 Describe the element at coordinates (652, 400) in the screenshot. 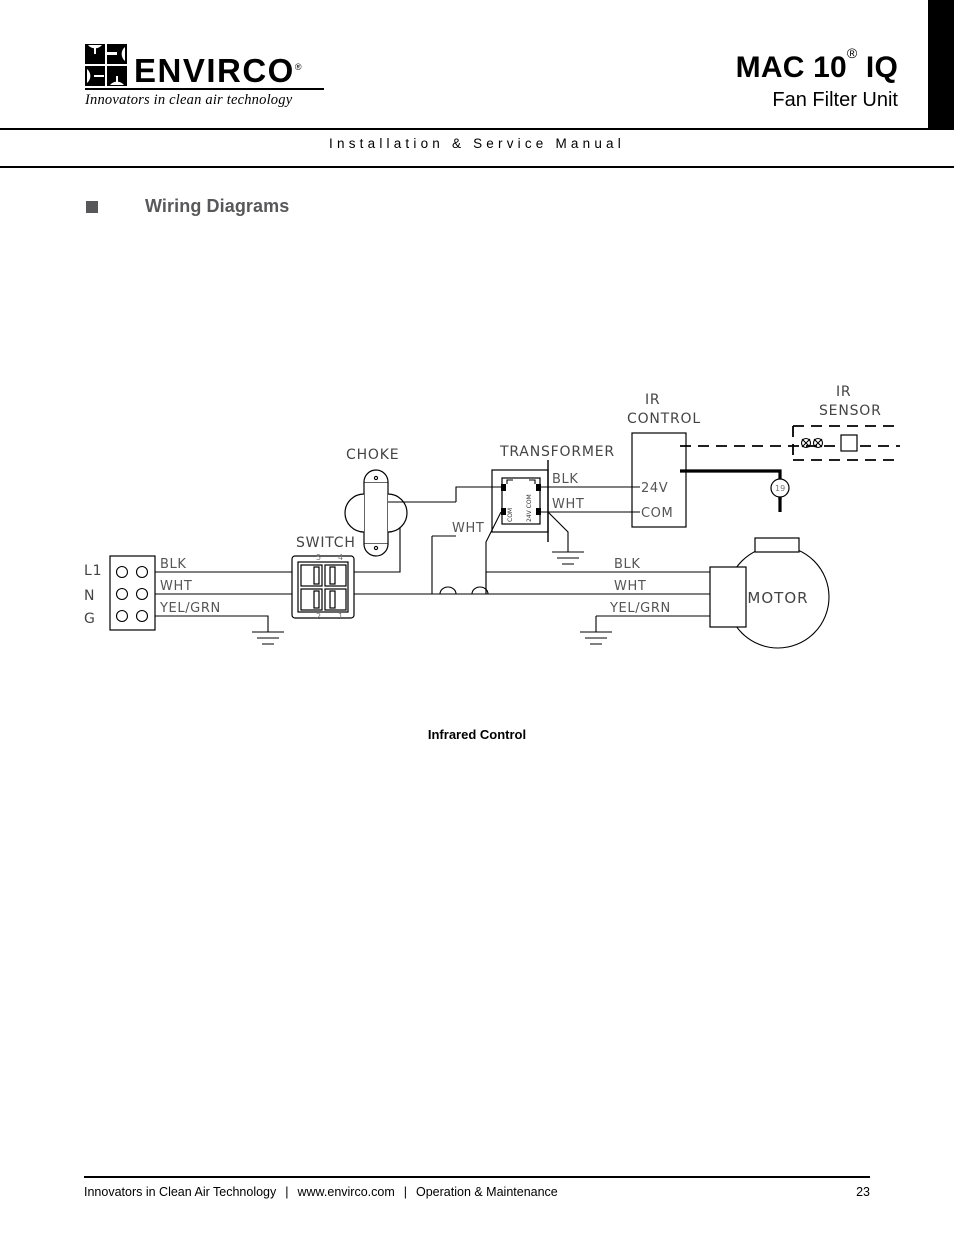

I see `ir-control-label-line1: IR` at that location.